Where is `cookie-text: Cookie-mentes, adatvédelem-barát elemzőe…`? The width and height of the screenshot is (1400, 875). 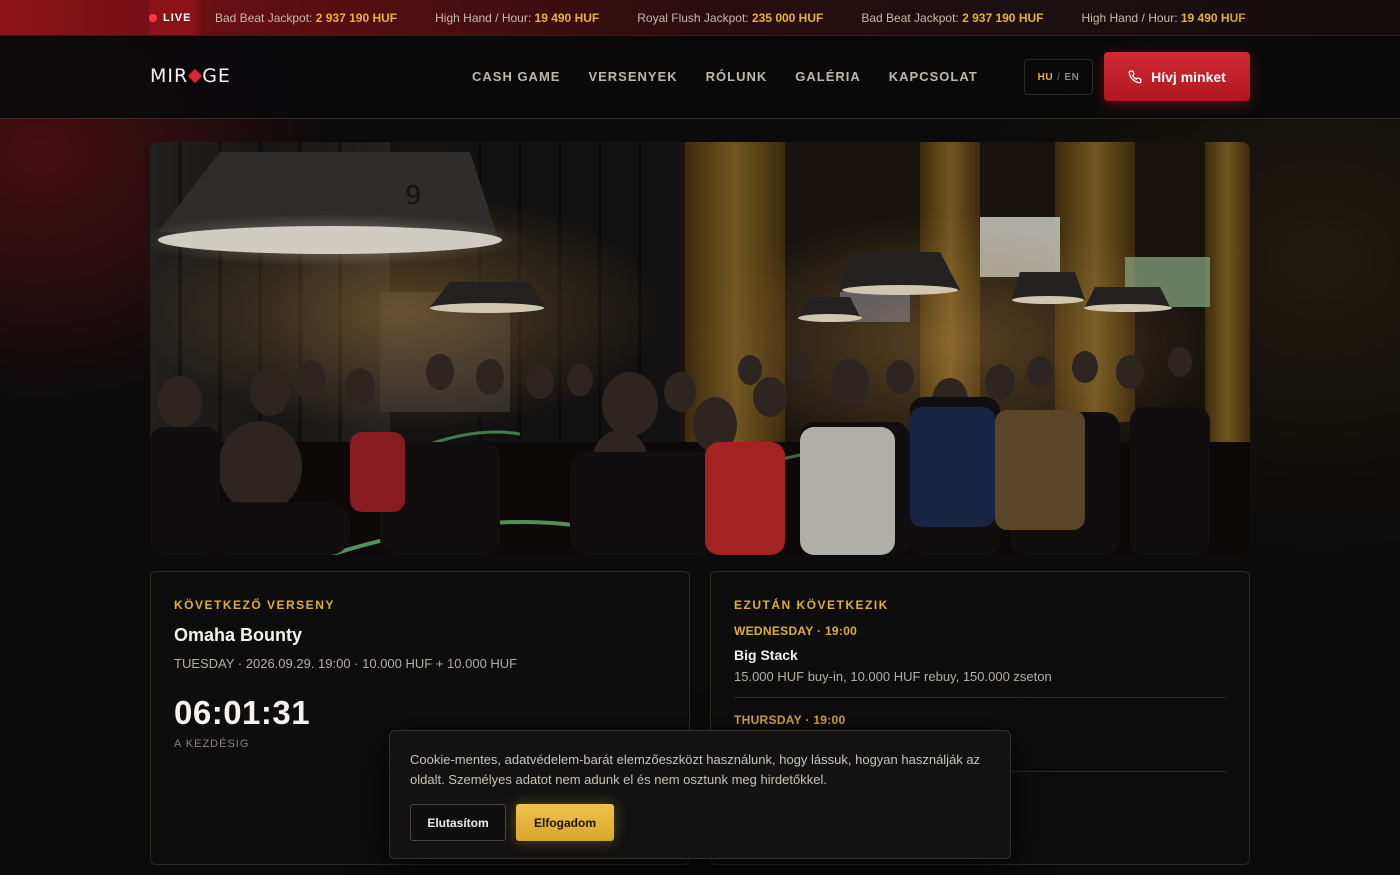
cookie-text: Cookie-mentes, adatvédelem-barát elemzőe… is located at coordinates (695, 769).